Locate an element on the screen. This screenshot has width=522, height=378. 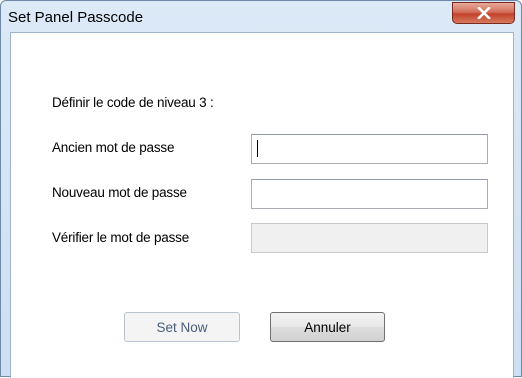
verify-password-label: Vérifier le mot de passe is located at coordinates (121, 237).